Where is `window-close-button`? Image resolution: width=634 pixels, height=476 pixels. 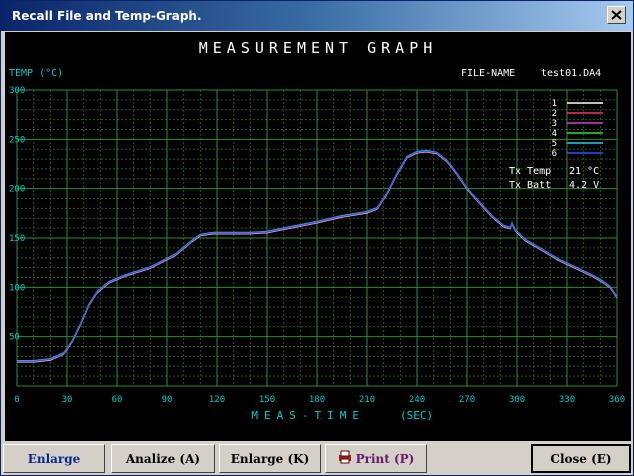
window-close-button is located at coordinates (616, 15).